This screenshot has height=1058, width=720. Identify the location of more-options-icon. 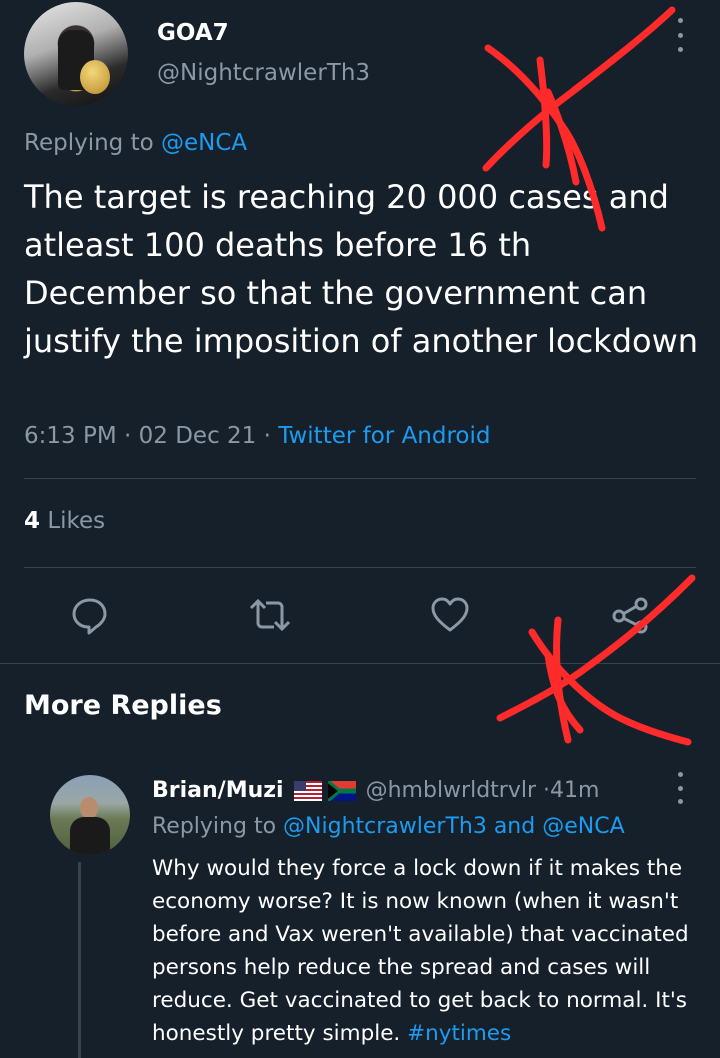
(680, 35).